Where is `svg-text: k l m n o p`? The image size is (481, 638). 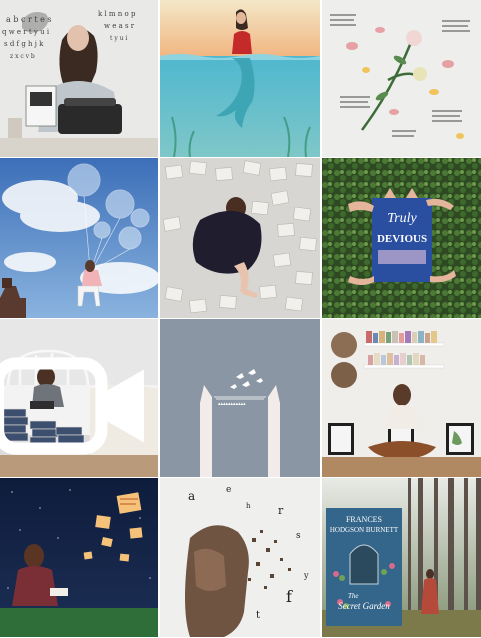 svg-text: k l m n o p is located at coordinates (117, 14).